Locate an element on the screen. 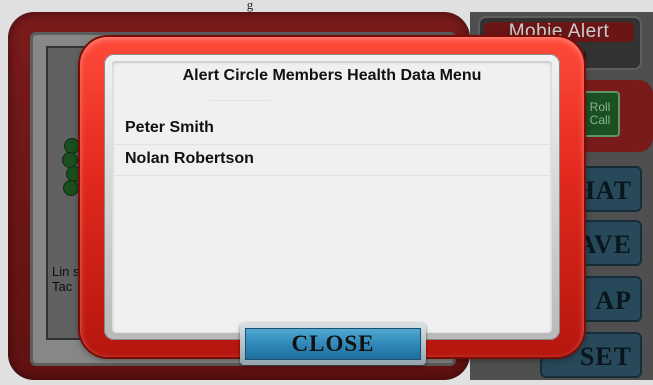  close-button: CLOSE is located at coordinates (333, 344).